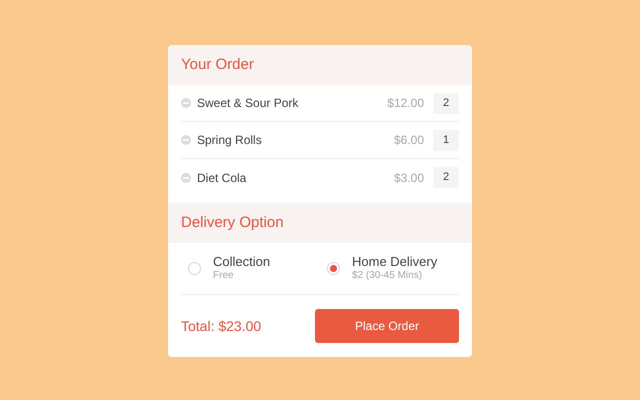  What do you see at coordinates (405, 103) in the screenshot?
I see `item-price: $12.00` at bounding box center [405, 103].